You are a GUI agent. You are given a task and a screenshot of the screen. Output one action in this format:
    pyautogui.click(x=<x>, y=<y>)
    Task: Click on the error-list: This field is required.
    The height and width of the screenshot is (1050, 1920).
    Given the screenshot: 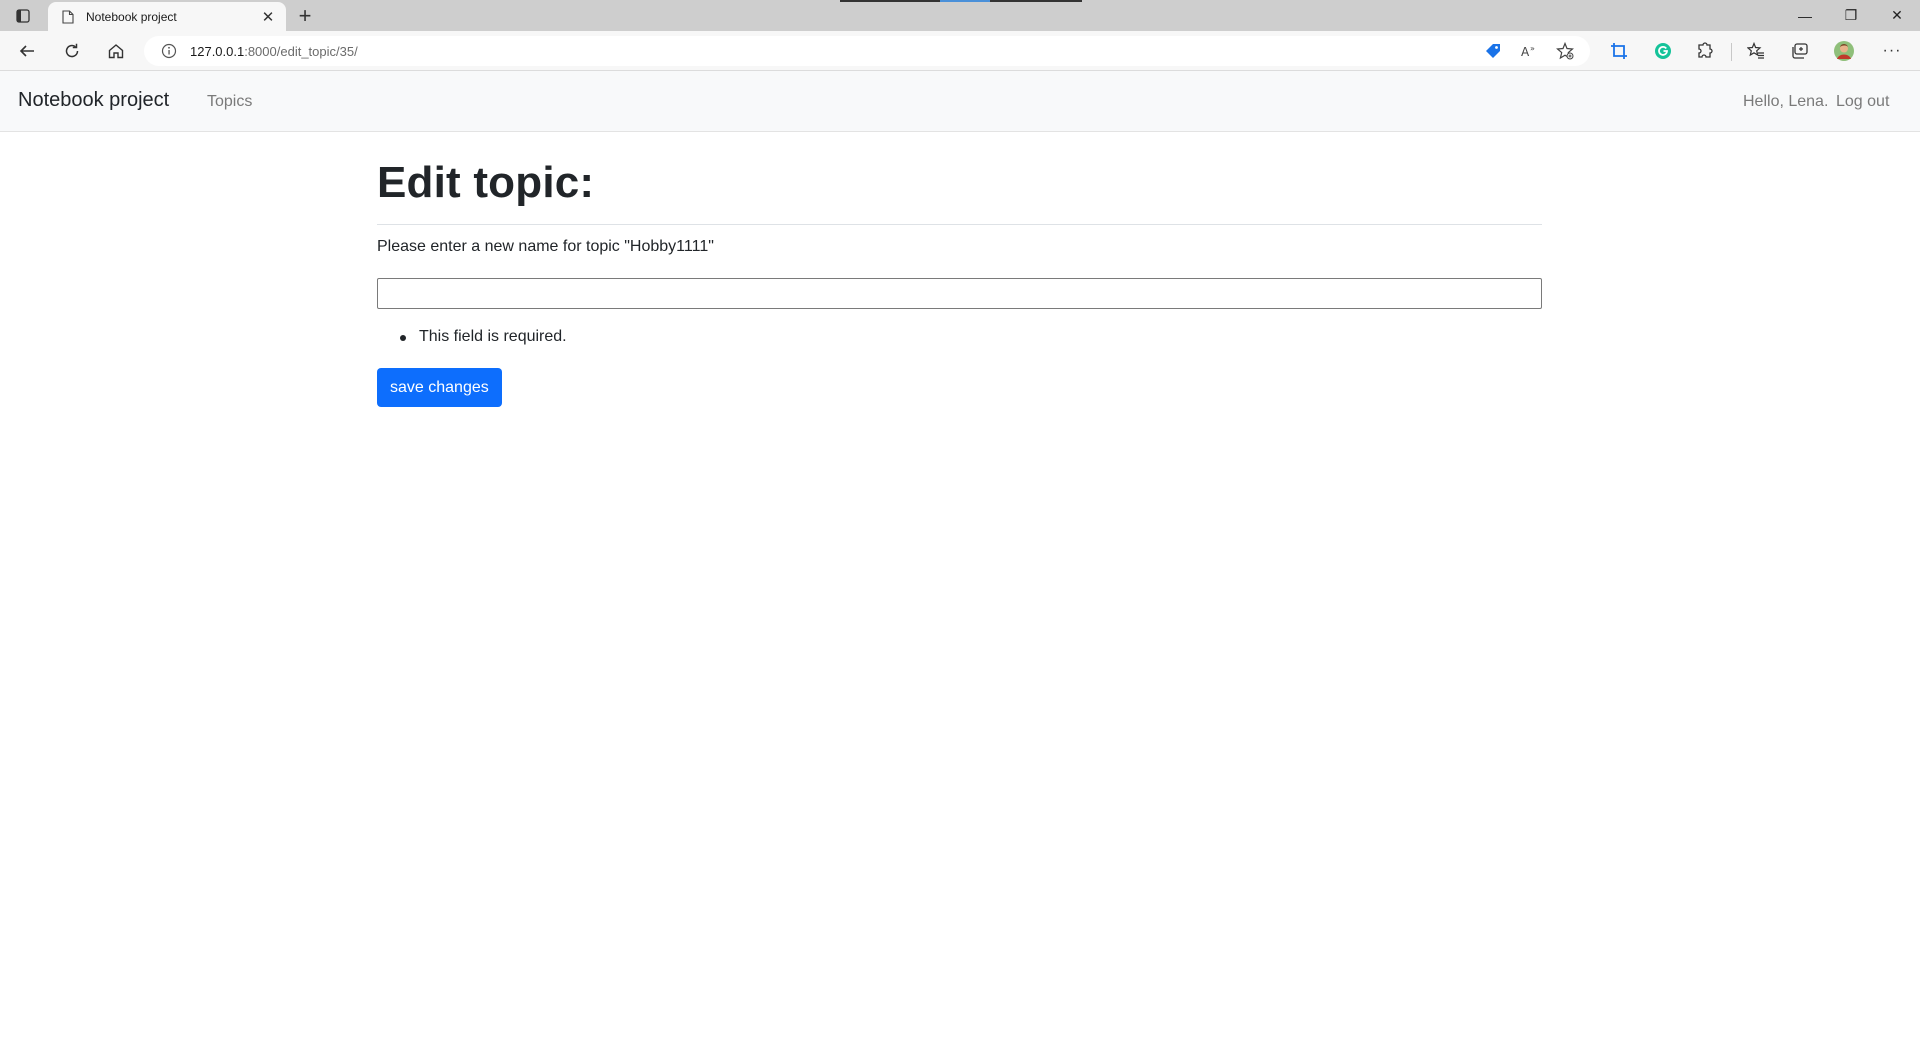 What is the action you would take?
    pyautogui.click(x=472, y=337)
    